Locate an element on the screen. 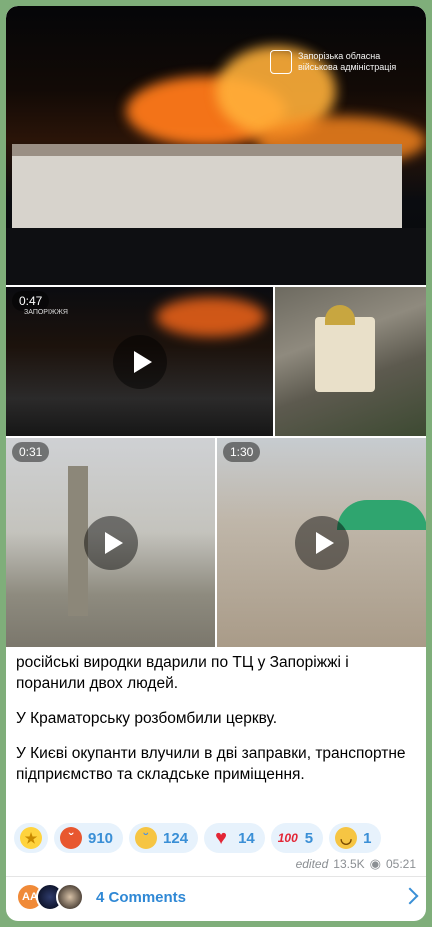  chevron-right-icon is located at coordinates (410, 896).